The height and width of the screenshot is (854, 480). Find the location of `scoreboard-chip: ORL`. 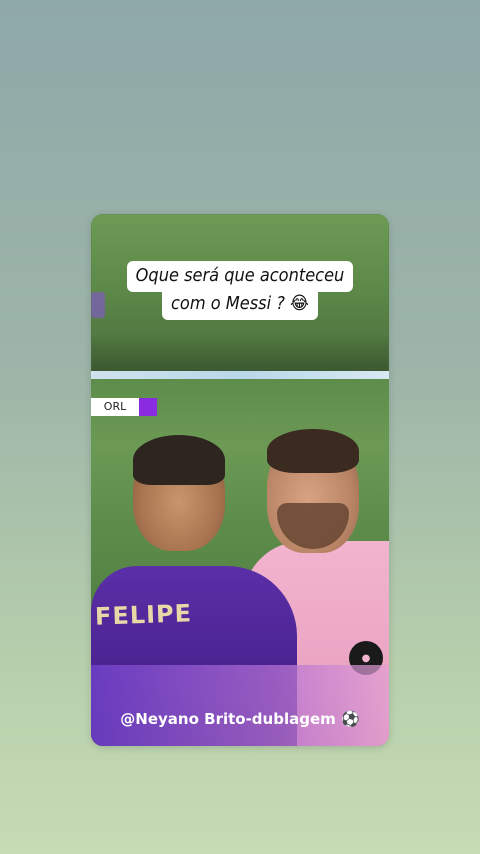

scoreboard-chip: ORL is located at coordinates (124, 407).